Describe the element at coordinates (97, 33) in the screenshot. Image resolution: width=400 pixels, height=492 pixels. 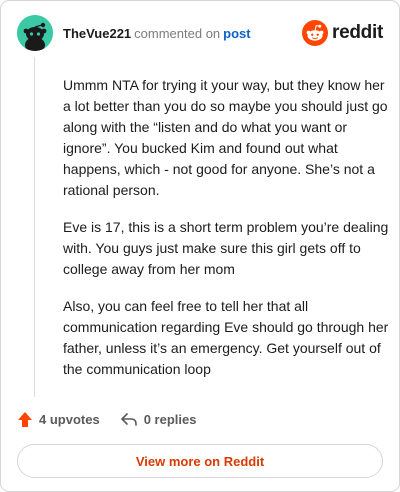
I see `username-link: TheVue221` at that location.